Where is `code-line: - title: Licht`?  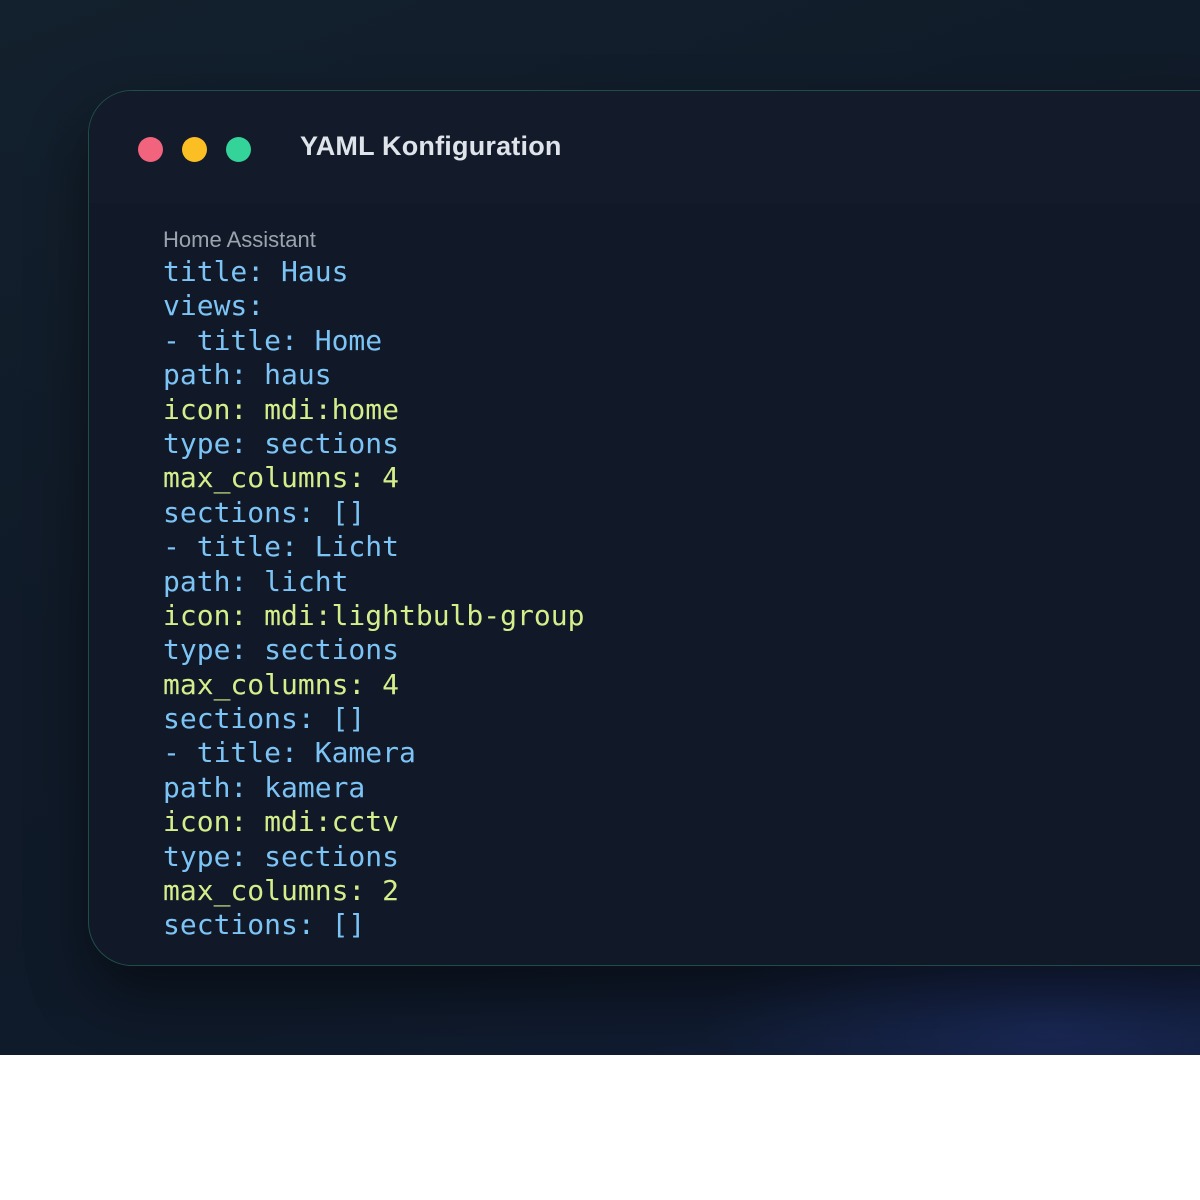
code-line: - title: Licht is located at coordinates (281, 547).